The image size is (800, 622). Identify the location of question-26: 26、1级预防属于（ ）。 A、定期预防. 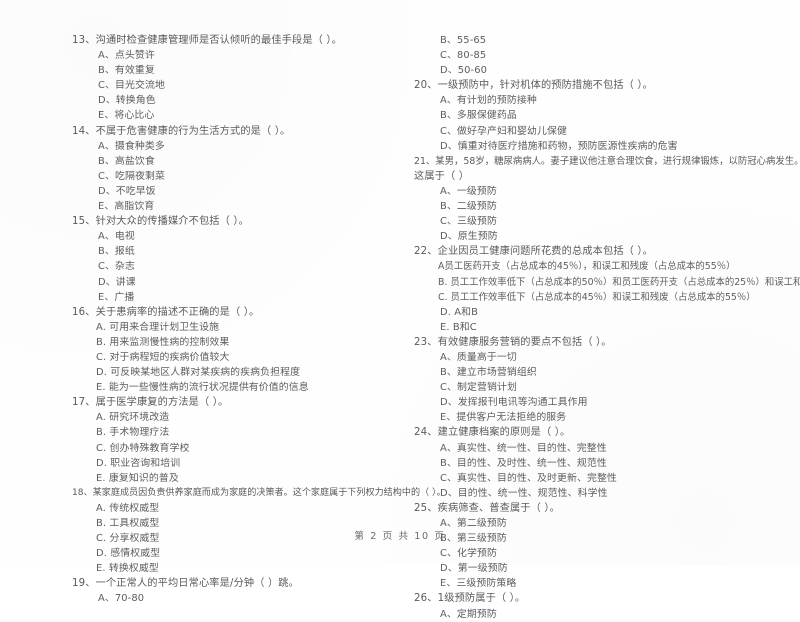
(604, 606).